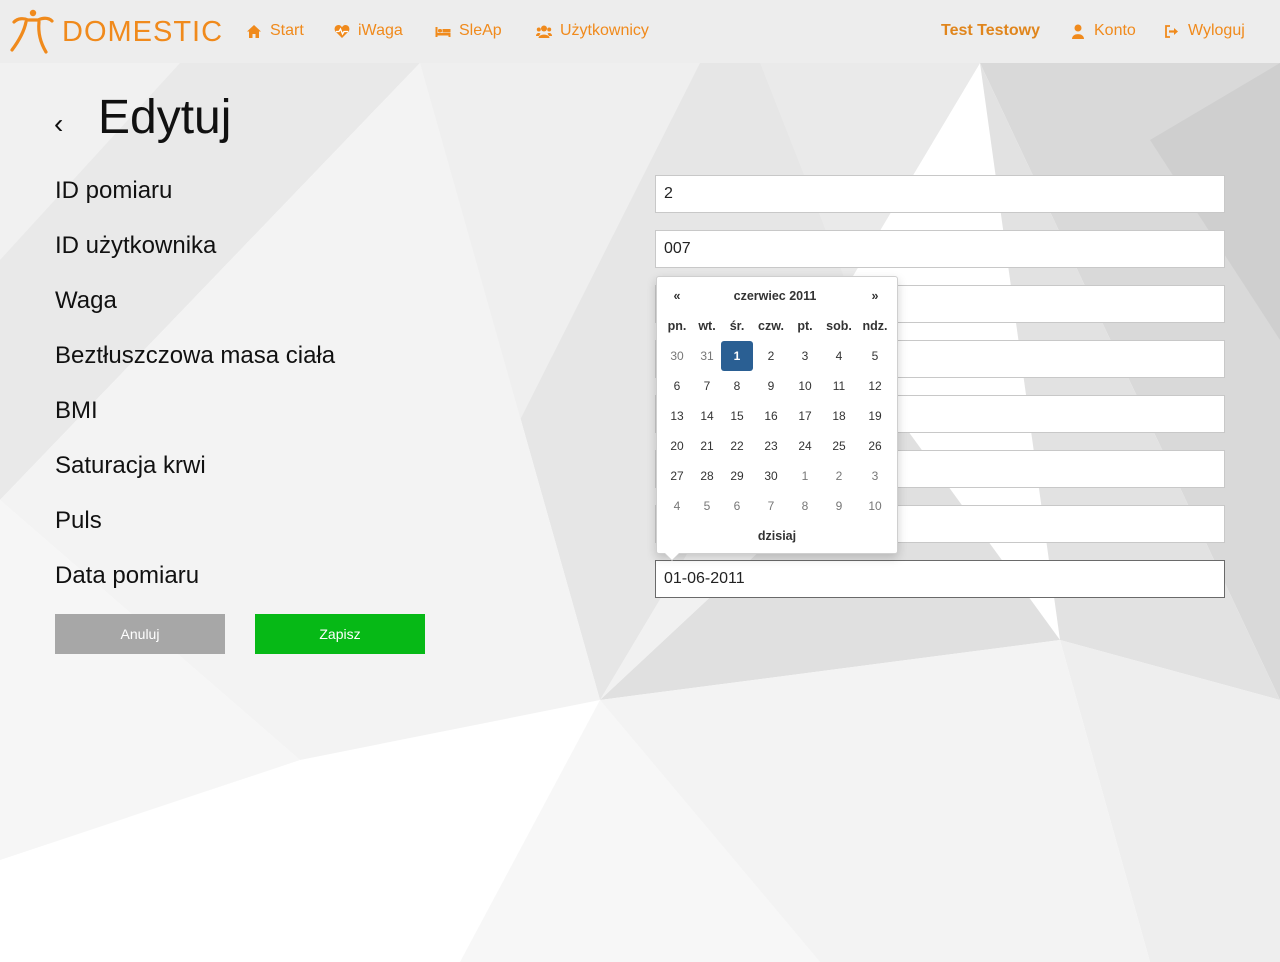 This screenshot has width=1280, height=962. I want to click on save-button: Zapisz, so click(340, 634).